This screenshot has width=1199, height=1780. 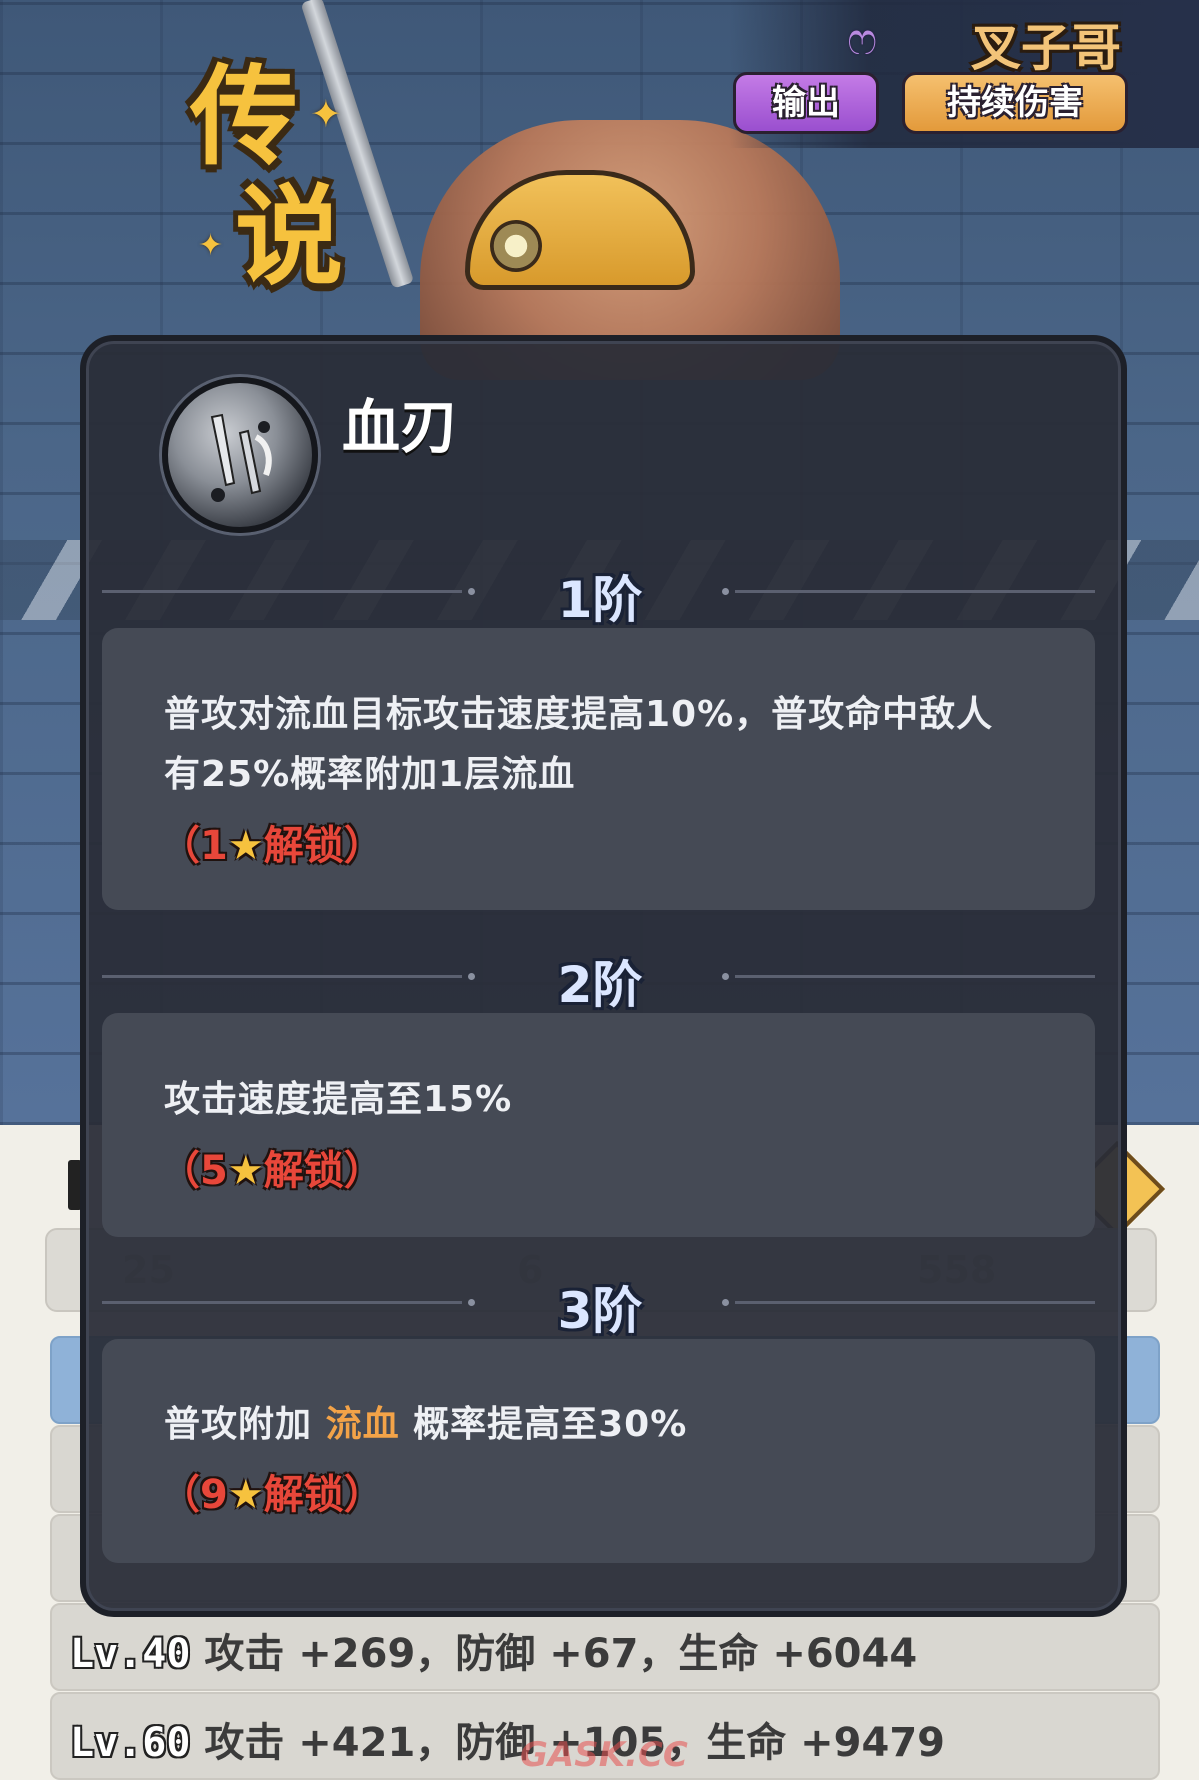 What do you see at coordinates (507, 1739) in the screenshot?
I see `level-text: Lv.60 攻击 +421，防御 +105，生命 +9479` at bounding box center [507, 1739].